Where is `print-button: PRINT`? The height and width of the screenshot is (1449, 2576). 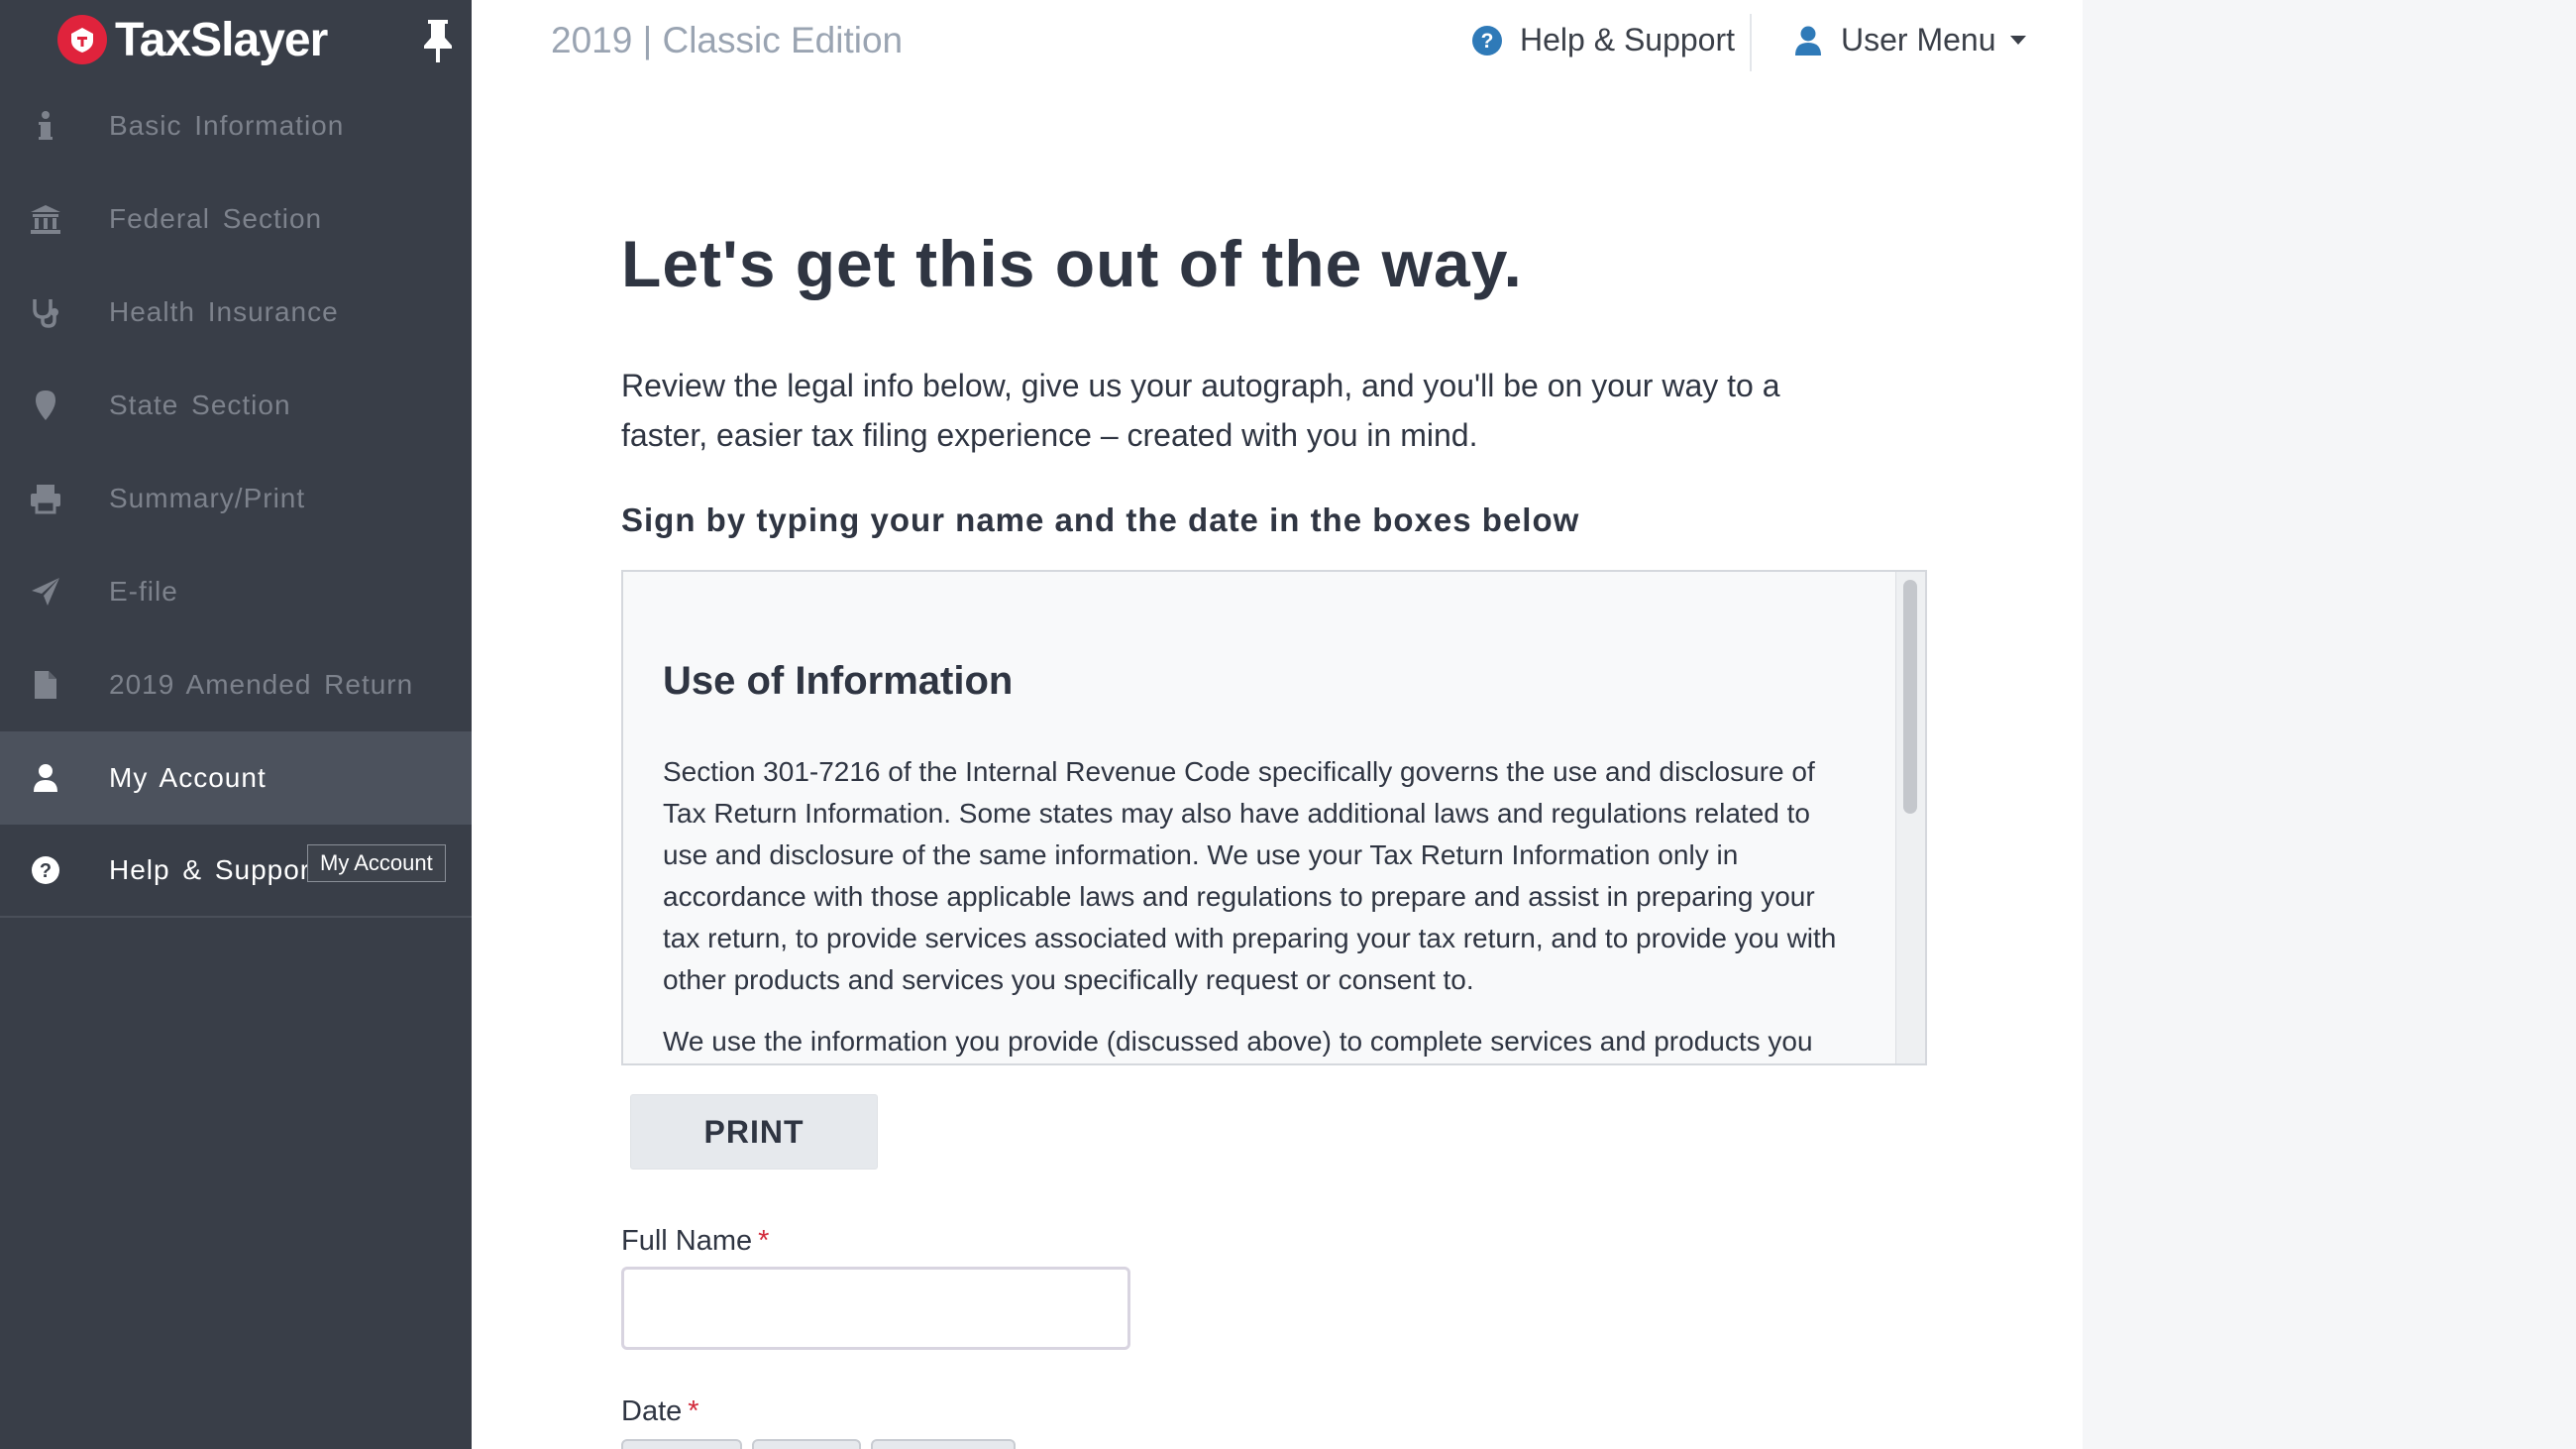
print-button: PRINT is located at coordinates (754, 1132).